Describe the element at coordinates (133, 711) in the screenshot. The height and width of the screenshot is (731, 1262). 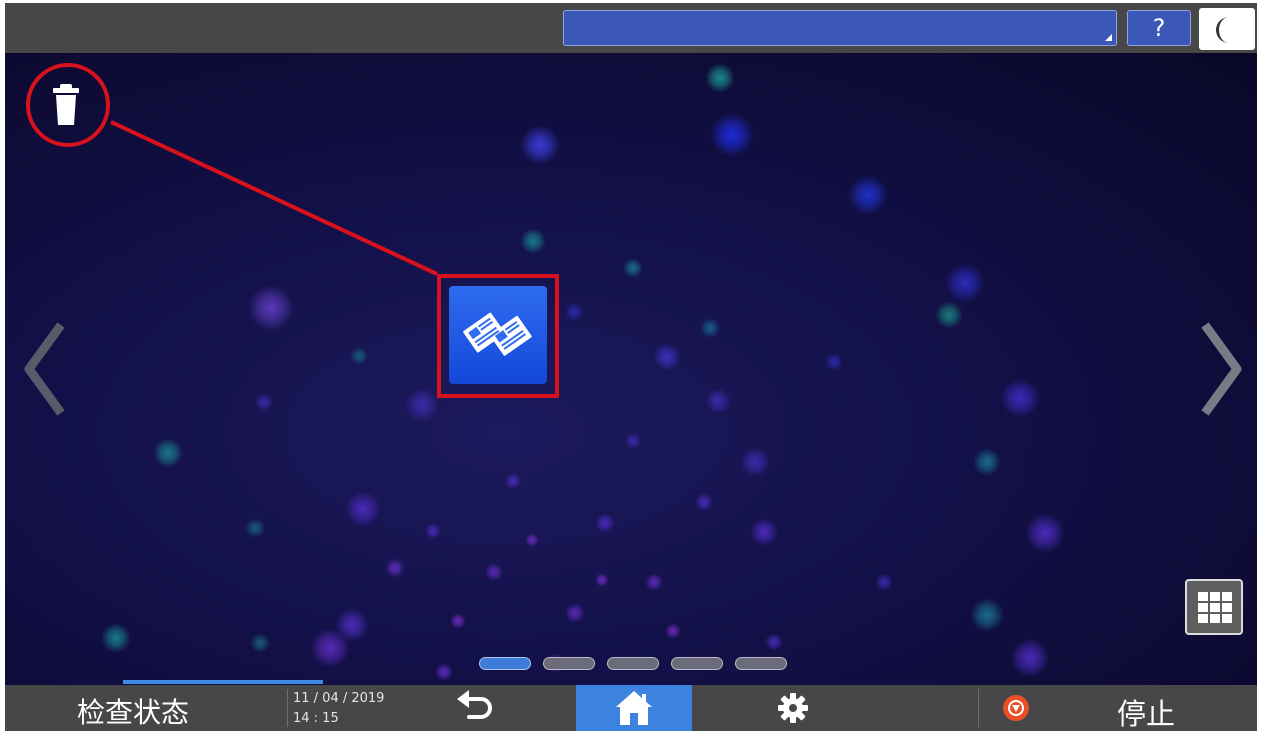
I see `check-status-button: 检查状态` at that location.